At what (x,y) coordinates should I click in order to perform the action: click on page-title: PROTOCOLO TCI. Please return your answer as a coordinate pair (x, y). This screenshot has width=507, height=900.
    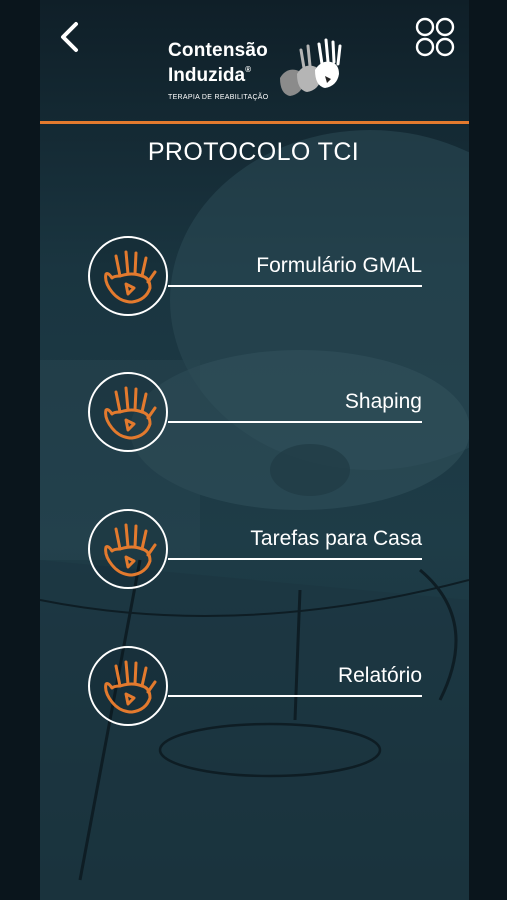
    Looking at the image, I should click on (253, 152).